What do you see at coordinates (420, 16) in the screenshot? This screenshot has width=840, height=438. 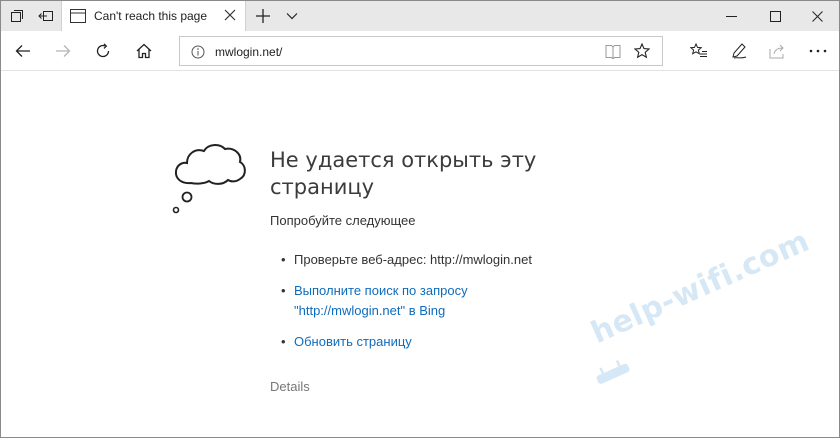 I see `tab-bar: Can't reach this page` at bounding box center [420, 16].